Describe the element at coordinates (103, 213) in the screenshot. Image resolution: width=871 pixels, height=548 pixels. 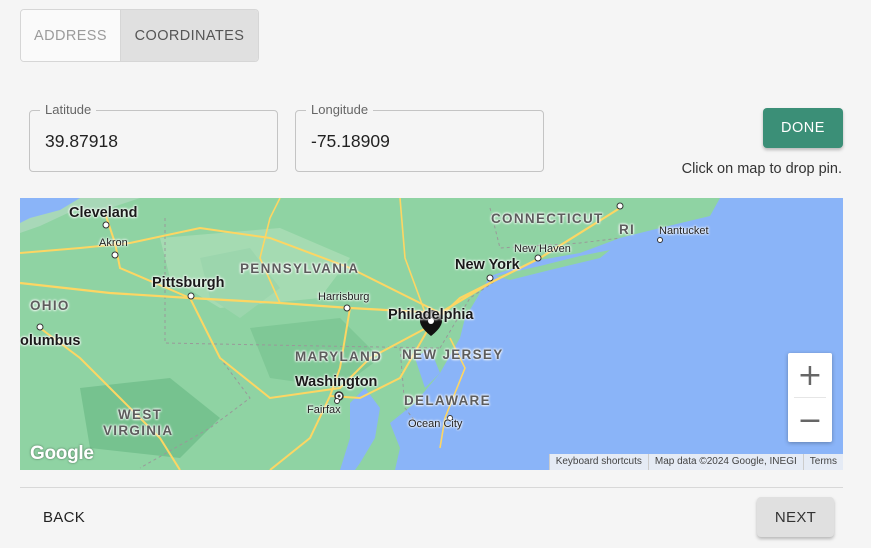
I see `map-city-label: Cleveland` at that location.